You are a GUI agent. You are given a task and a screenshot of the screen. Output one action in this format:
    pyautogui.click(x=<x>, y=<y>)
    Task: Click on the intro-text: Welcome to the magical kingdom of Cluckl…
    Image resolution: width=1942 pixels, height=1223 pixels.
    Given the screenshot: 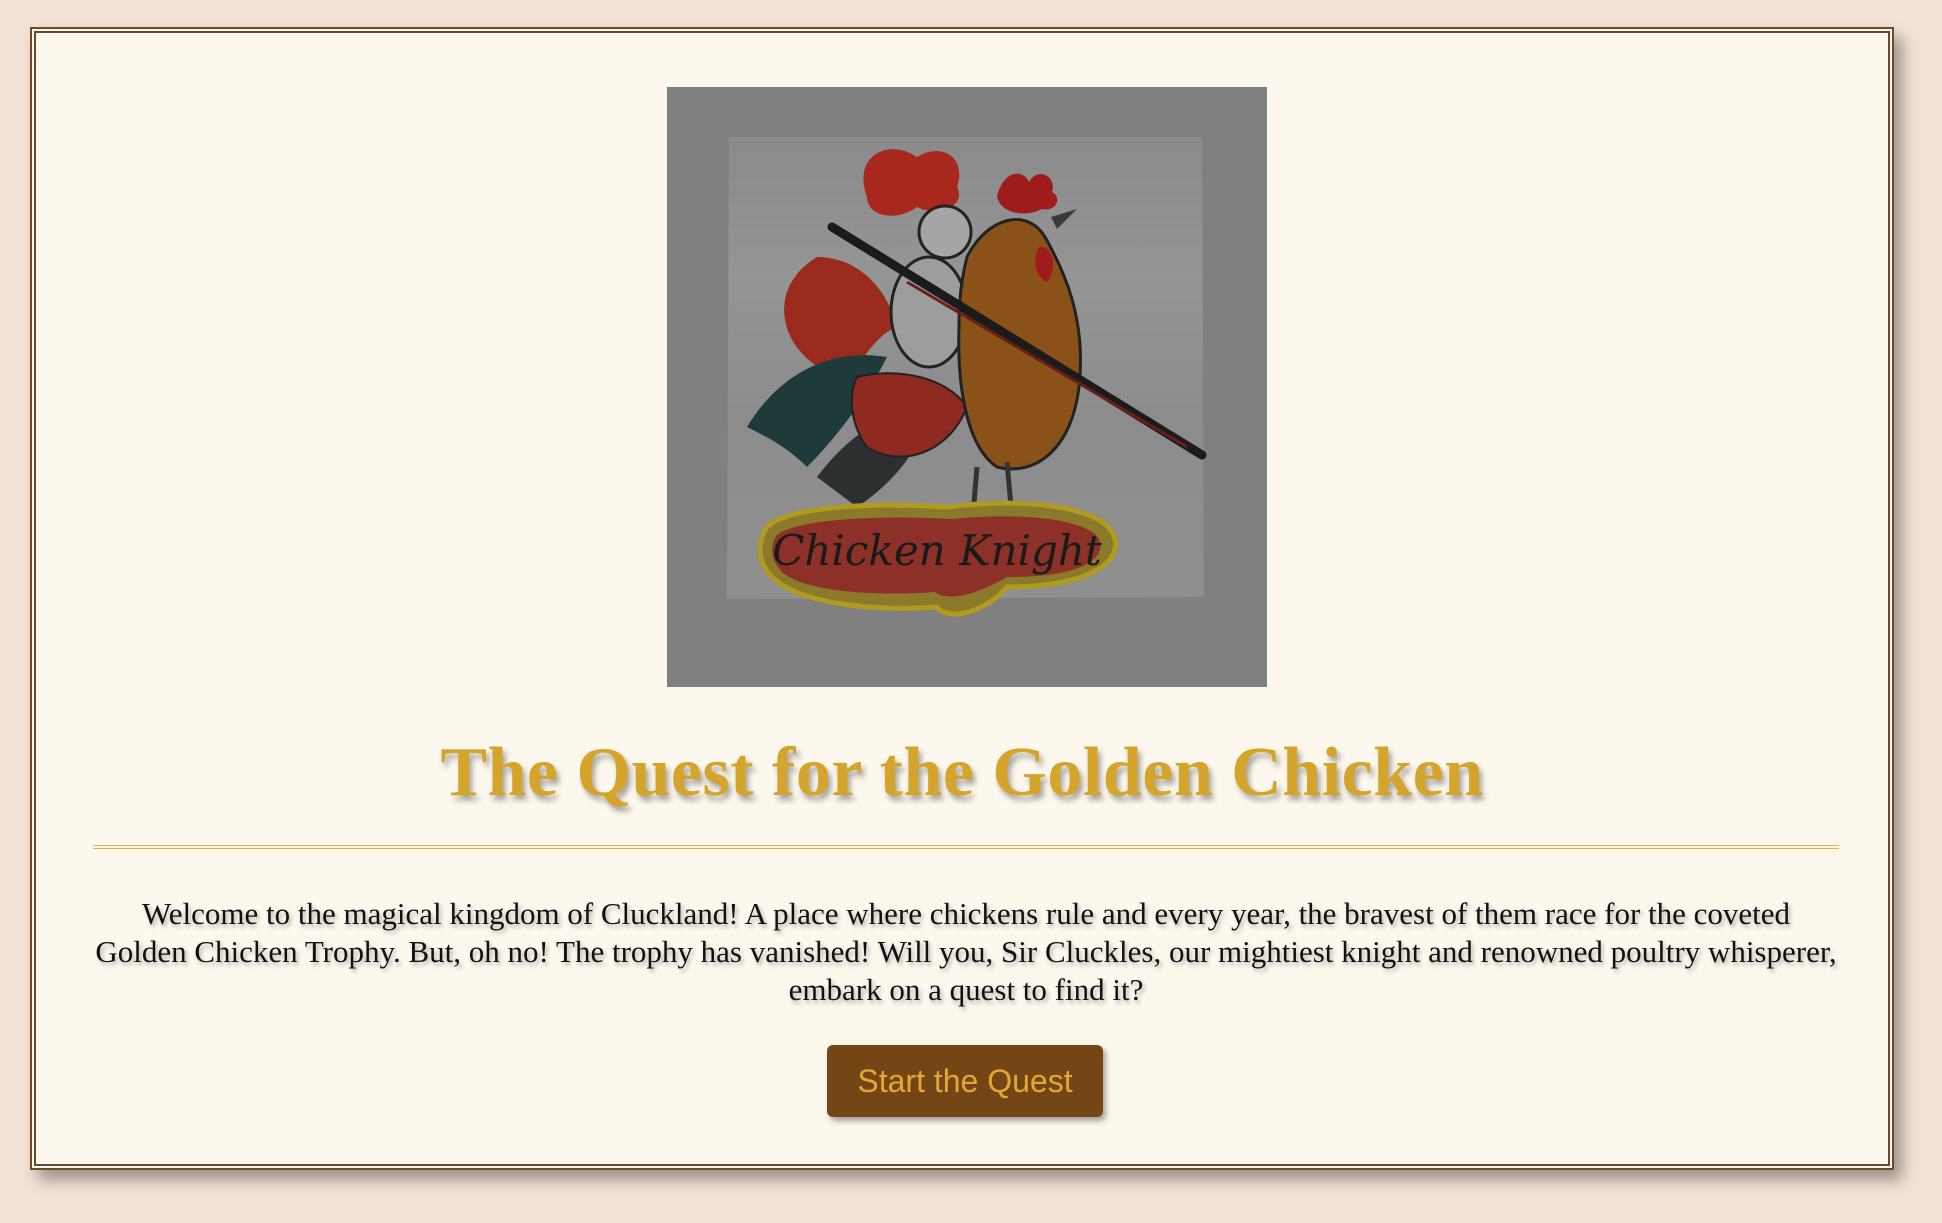 What is the action you would take?
    pyautogui.click(x=966, y=951)
    